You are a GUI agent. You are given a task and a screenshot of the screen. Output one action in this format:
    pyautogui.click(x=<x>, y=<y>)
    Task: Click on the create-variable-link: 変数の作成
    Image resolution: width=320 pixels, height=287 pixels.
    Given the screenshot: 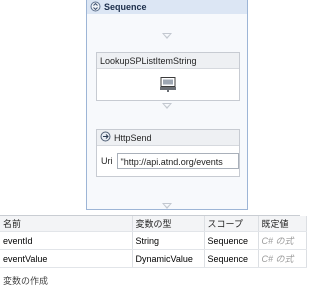 What is the action you would take?
    pyautogui.click(x=25, y=280)
    